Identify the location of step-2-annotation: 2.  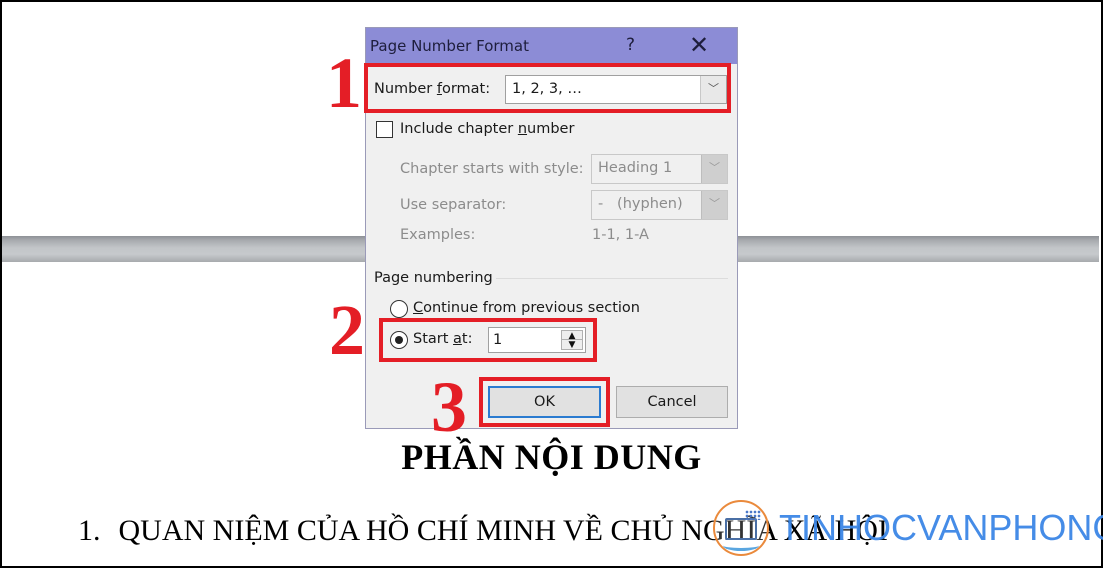
(347, 330).